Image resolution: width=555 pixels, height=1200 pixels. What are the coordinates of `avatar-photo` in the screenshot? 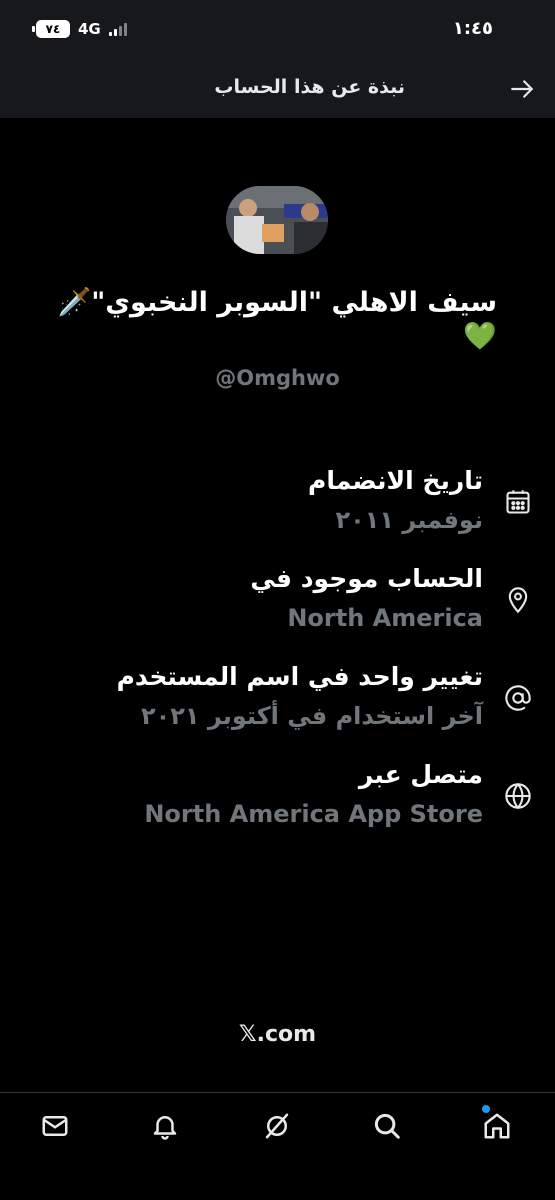 It's located at (277, 220).